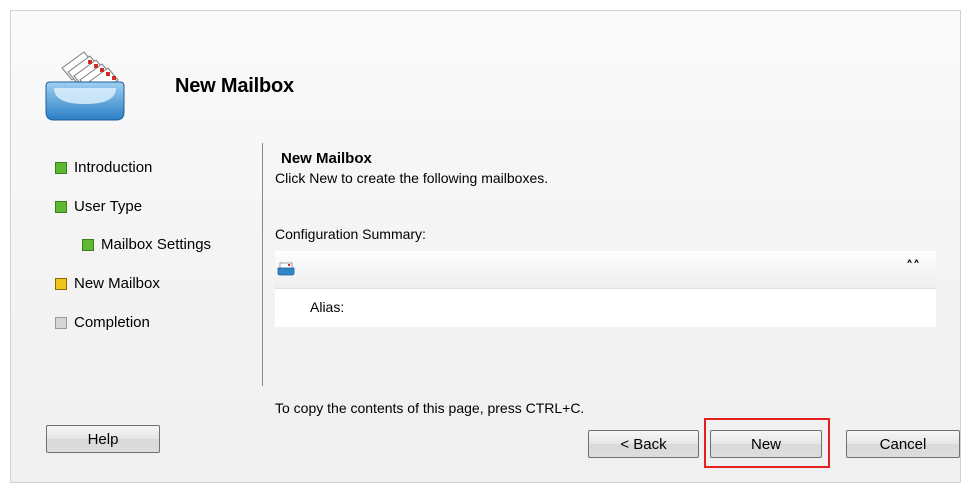  I want to click on step-mailbox-settings: Mailbox Settings, so click(146, 244).